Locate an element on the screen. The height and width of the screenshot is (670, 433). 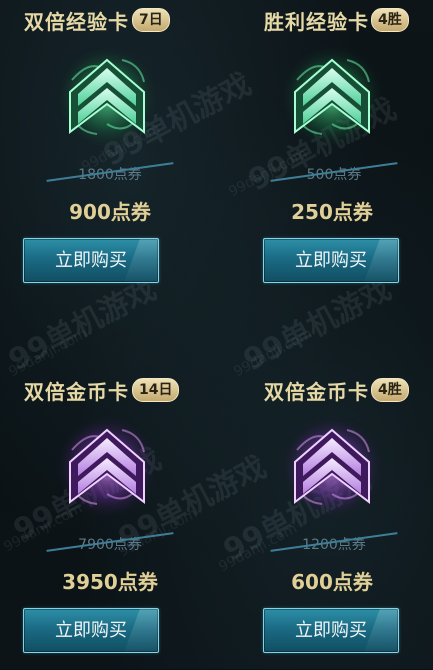
card-header: 胜利经验卡 4胜 is located at coordinates (346, 19).